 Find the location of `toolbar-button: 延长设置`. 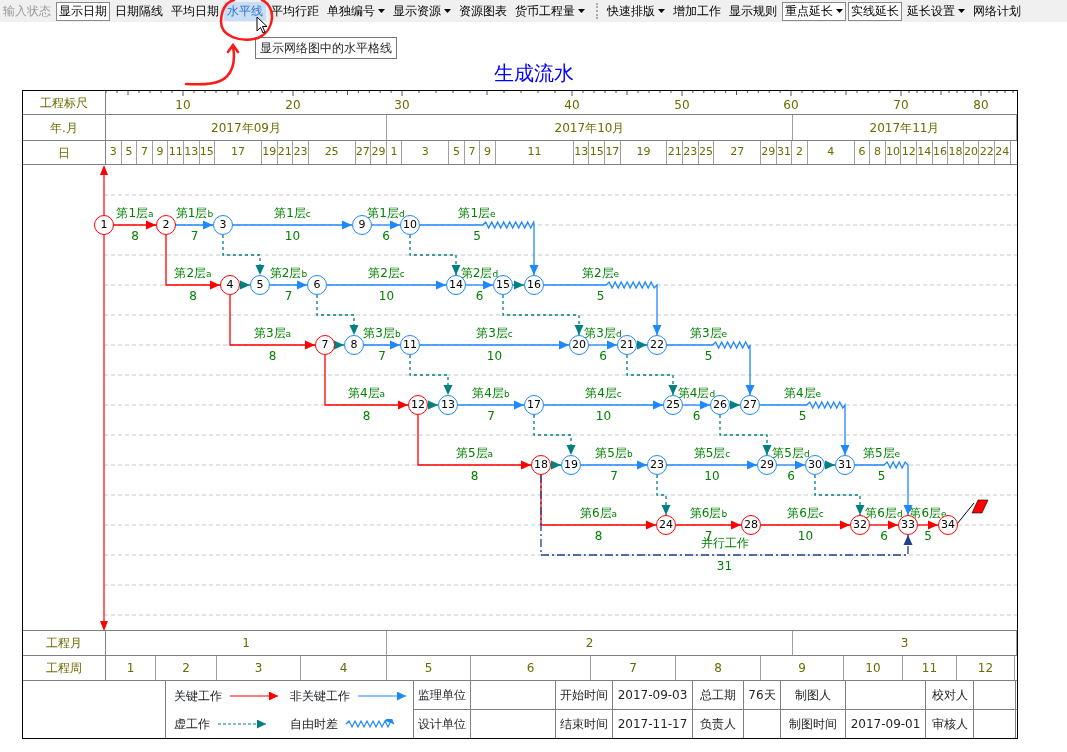

toolbar-button: 延长设置 is located at coordinates (936, 11).